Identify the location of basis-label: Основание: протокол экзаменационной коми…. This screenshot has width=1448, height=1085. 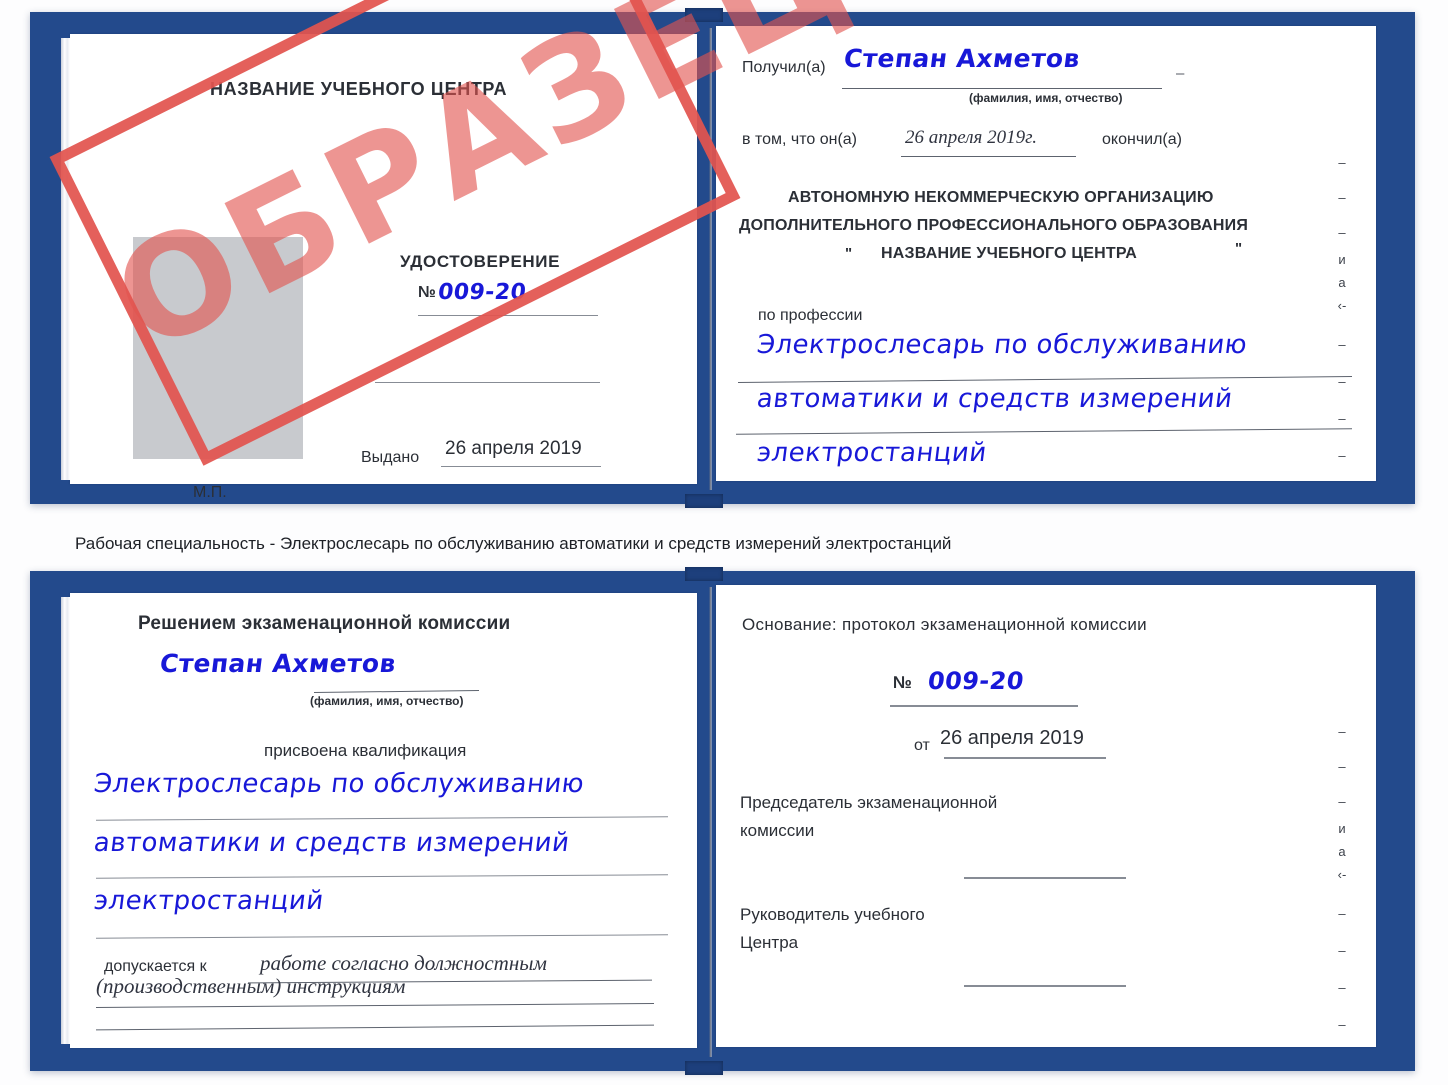
(944, 624).